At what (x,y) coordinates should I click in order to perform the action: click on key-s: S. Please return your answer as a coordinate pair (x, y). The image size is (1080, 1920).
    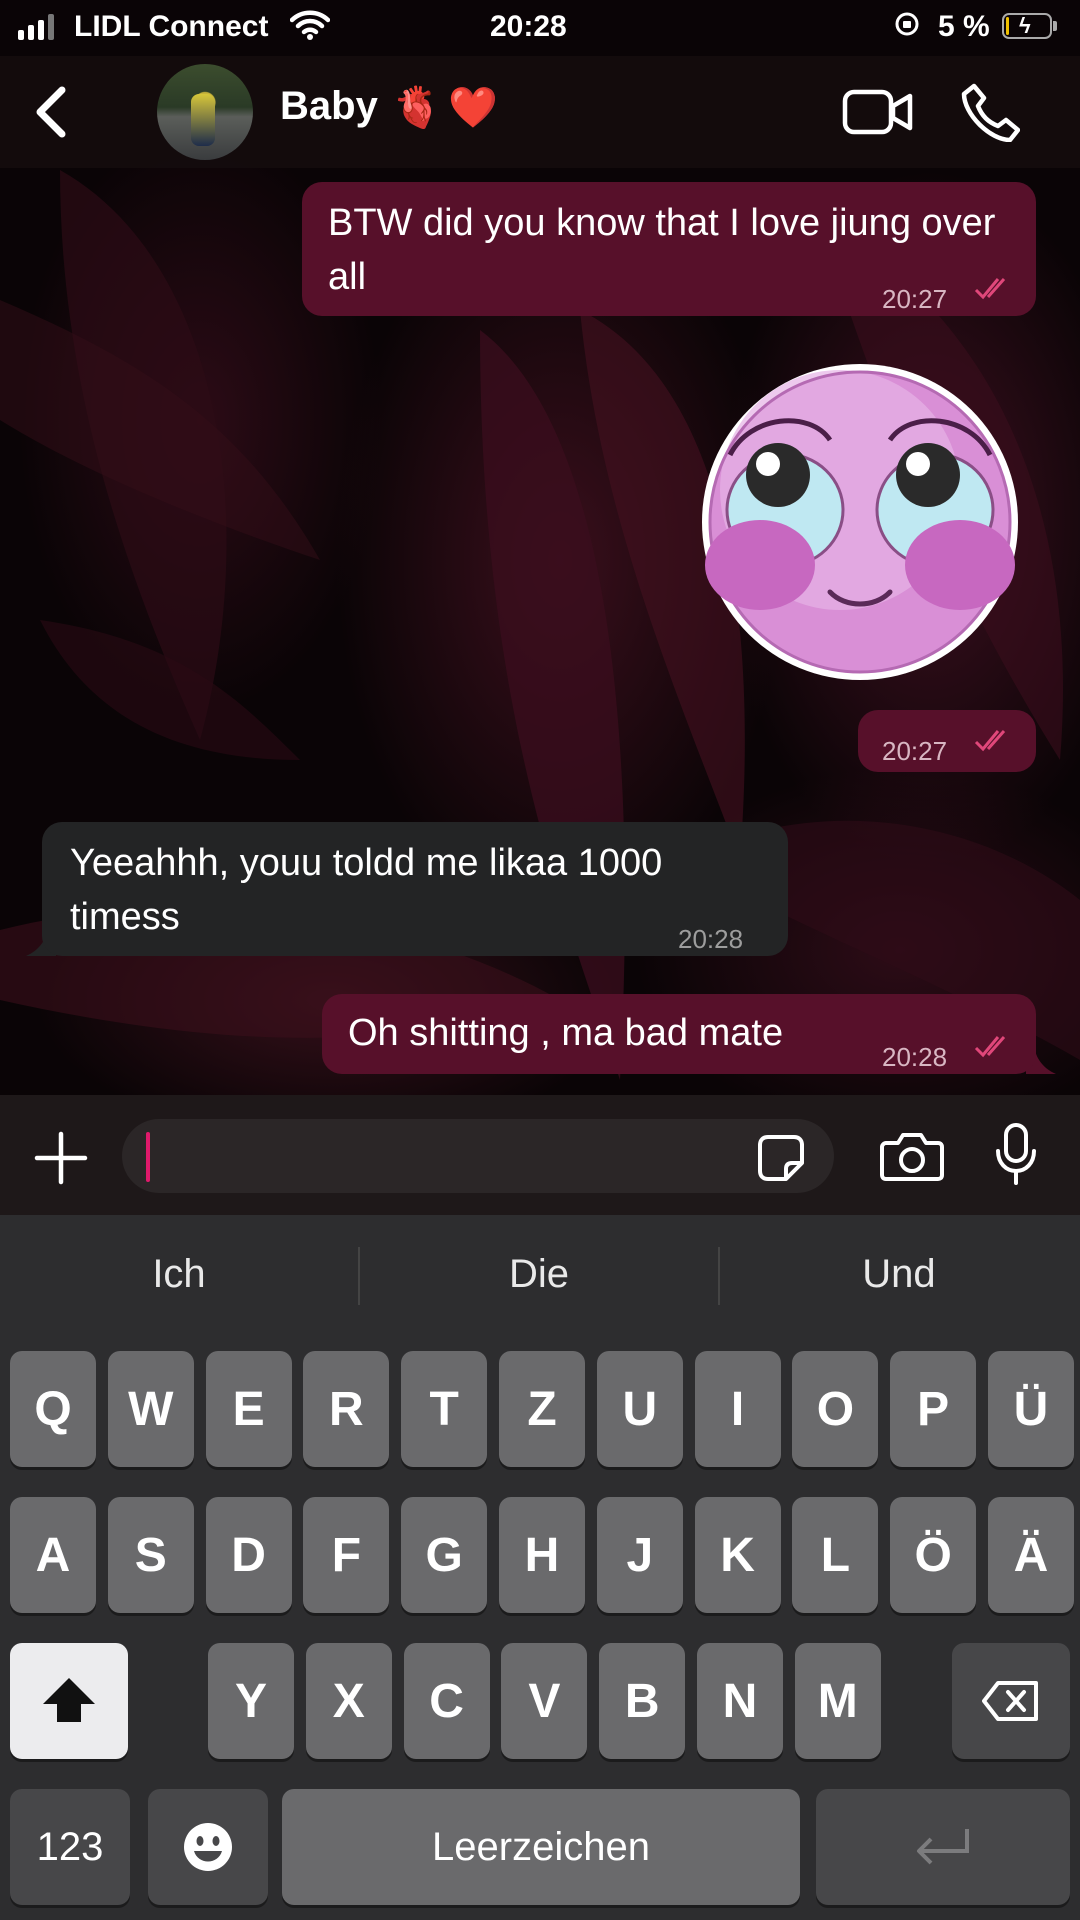
    Looking at the image, I should click on (150, 1555).